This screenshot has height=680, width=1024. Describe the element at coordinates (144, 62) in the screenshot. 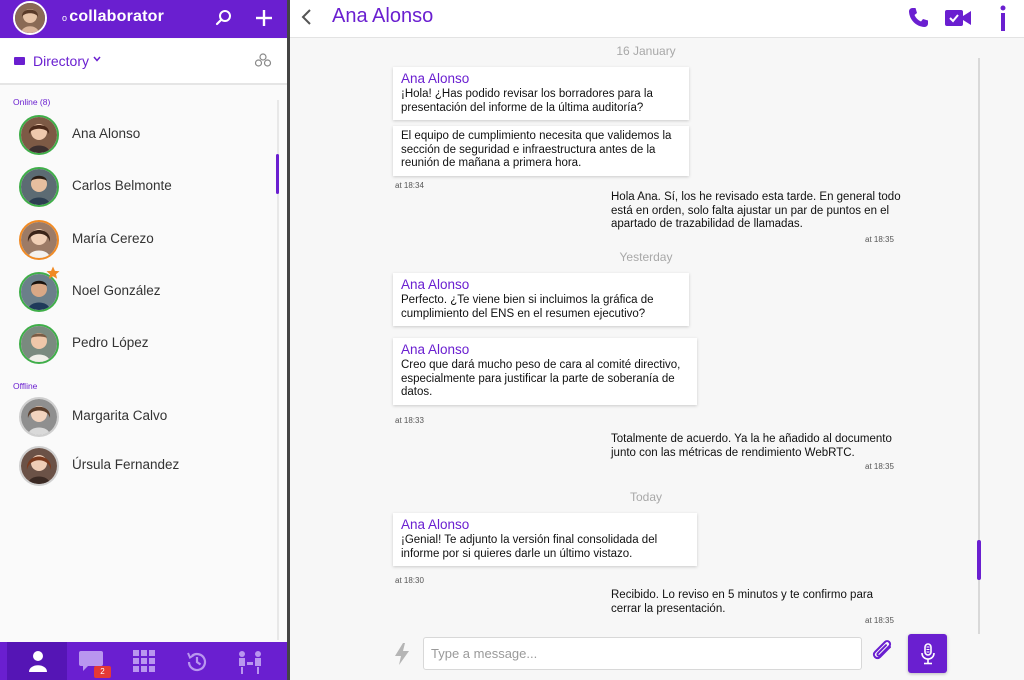

I see `directory-bar: Directory` at that location.